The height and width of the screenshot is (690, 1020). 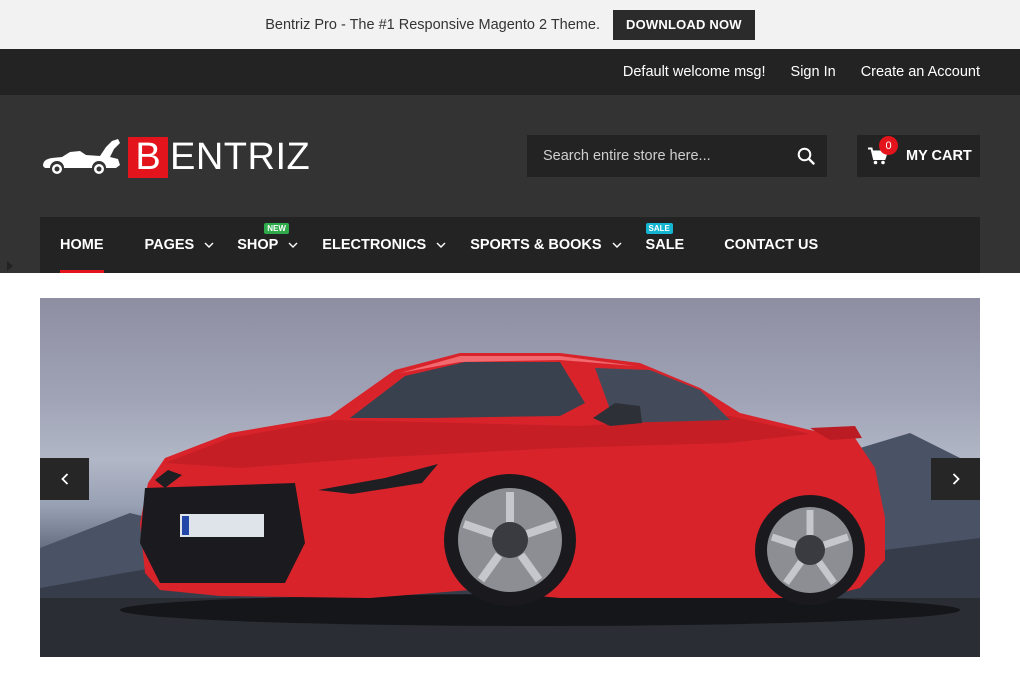 I want to click on nav-item-sports-books: SPORTS & BOOKS, so click(x=546, y=245).